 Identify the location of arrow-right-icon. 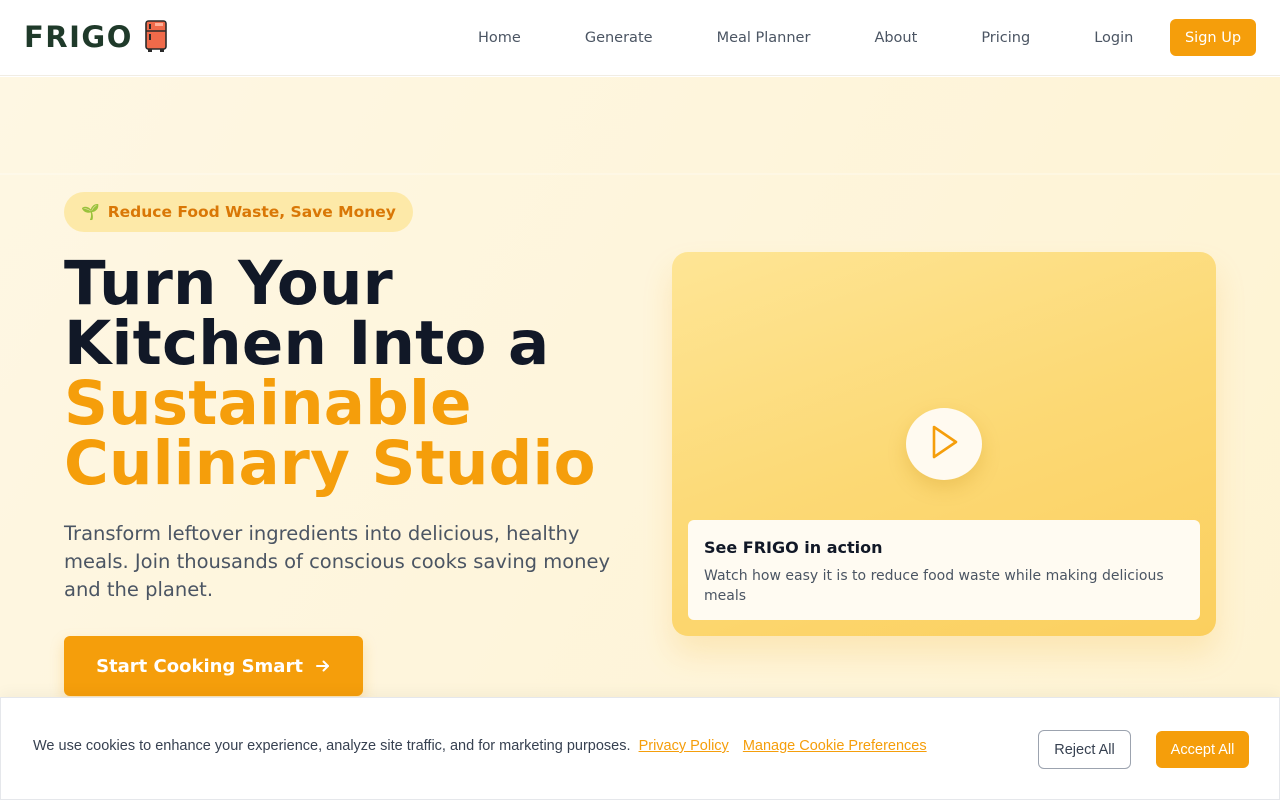
(323, 666).